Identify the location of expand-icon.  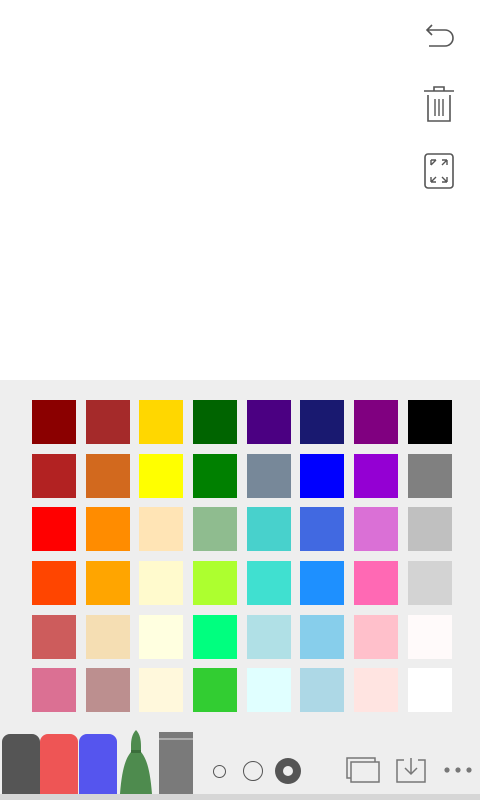
(439, 171).